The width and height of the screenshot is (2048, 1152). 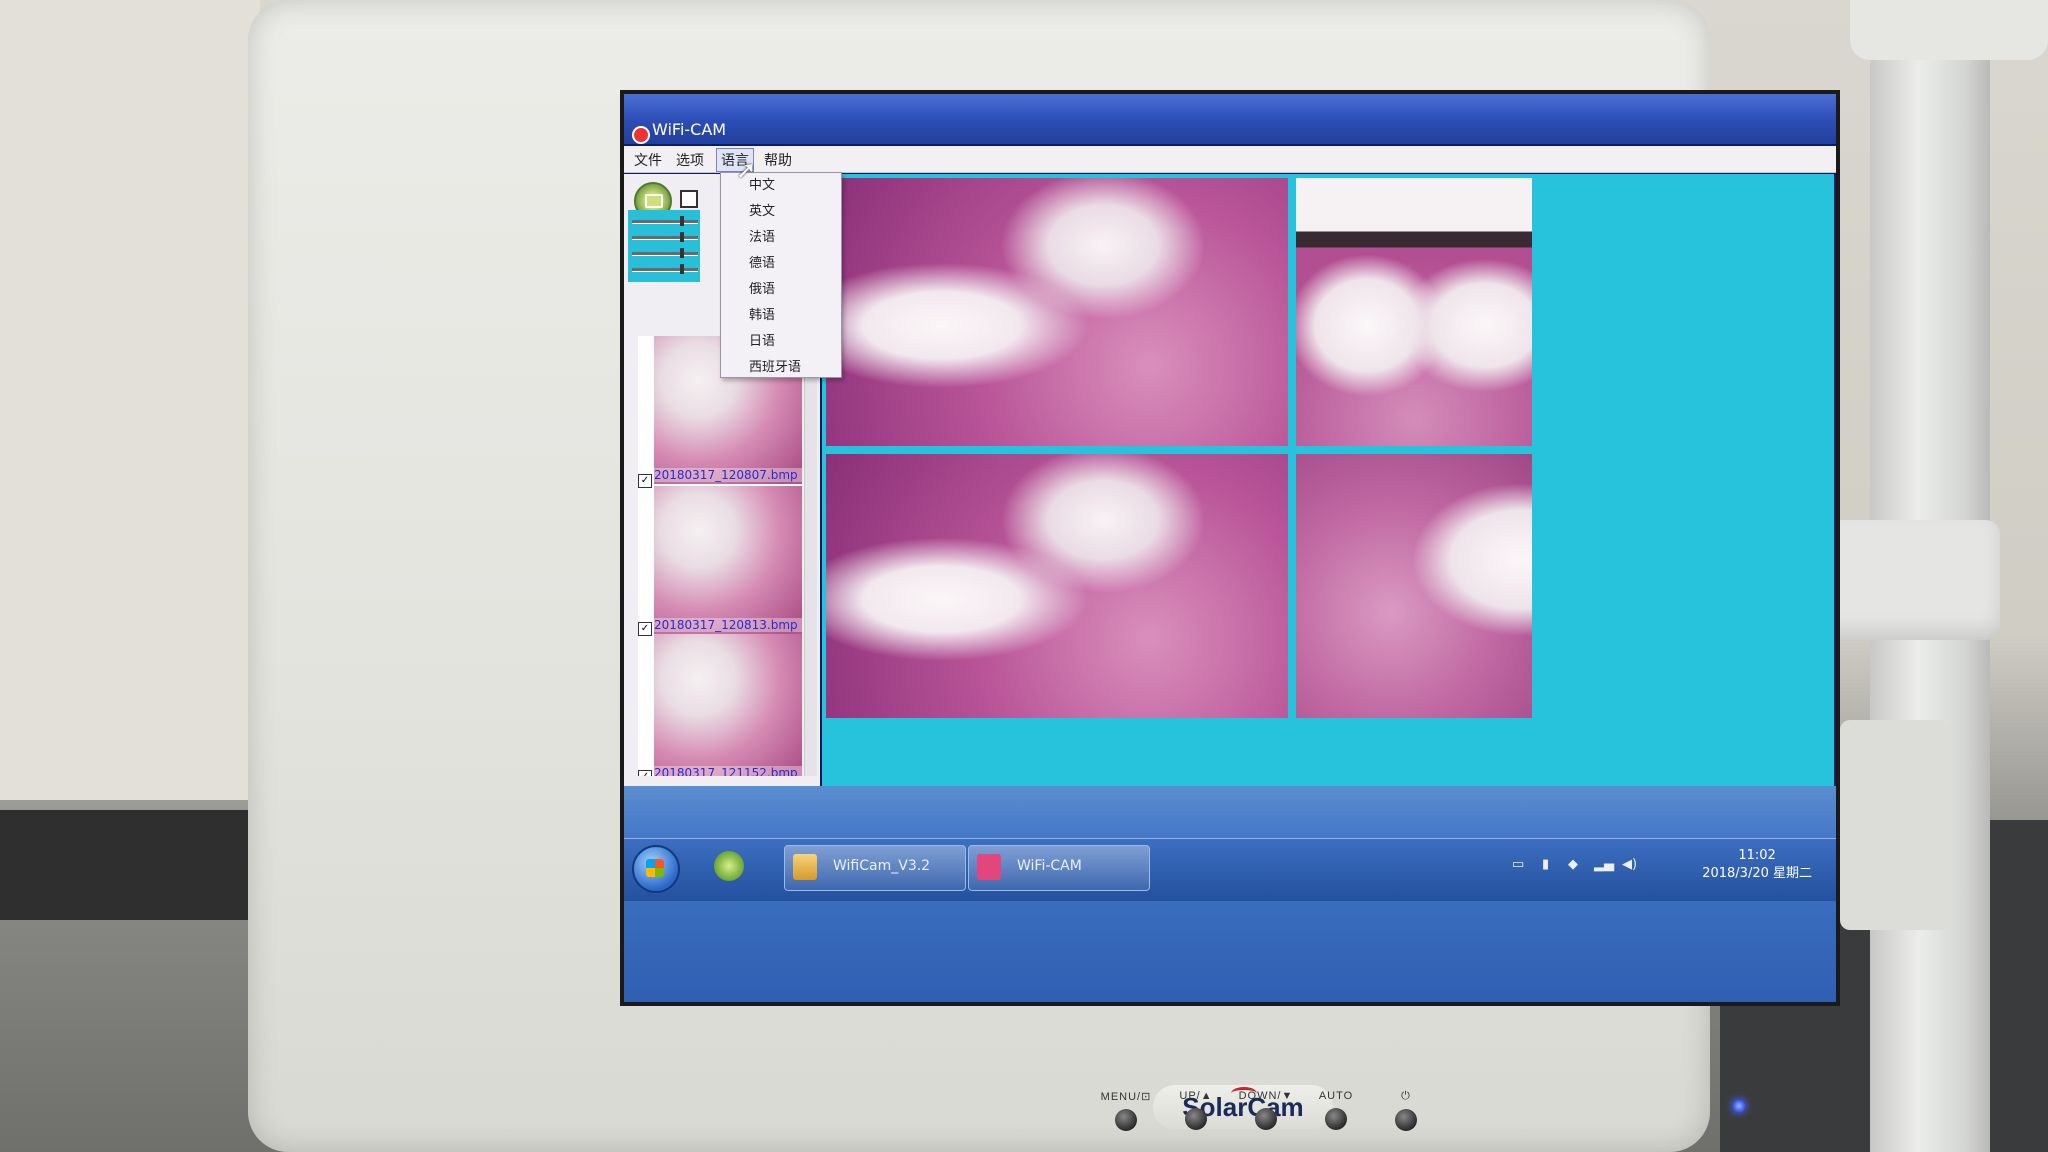 I want to click on windows-logo-icon, so click(x=655, y=868).